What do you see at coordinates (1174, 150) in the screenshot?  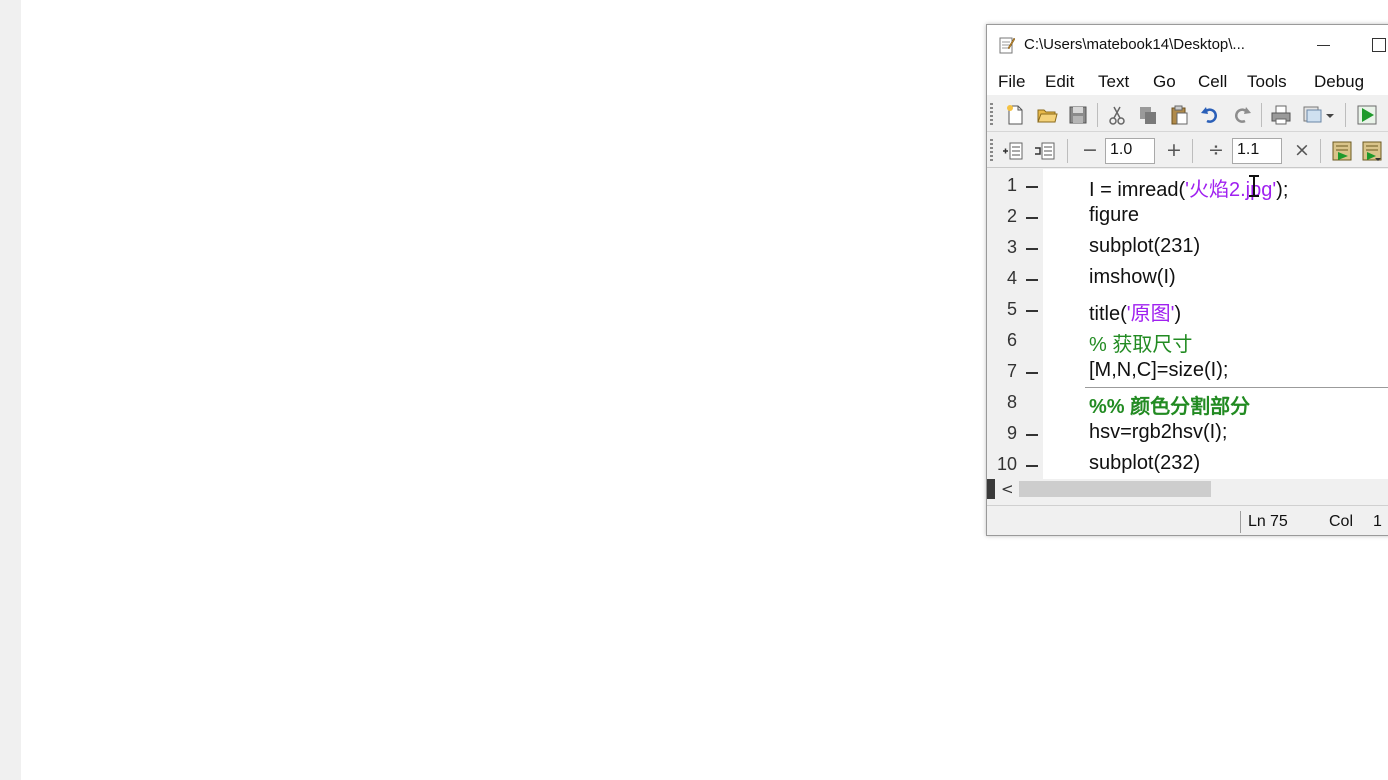 I see `increment-value-button: +` at bounding box center [1174, 150].